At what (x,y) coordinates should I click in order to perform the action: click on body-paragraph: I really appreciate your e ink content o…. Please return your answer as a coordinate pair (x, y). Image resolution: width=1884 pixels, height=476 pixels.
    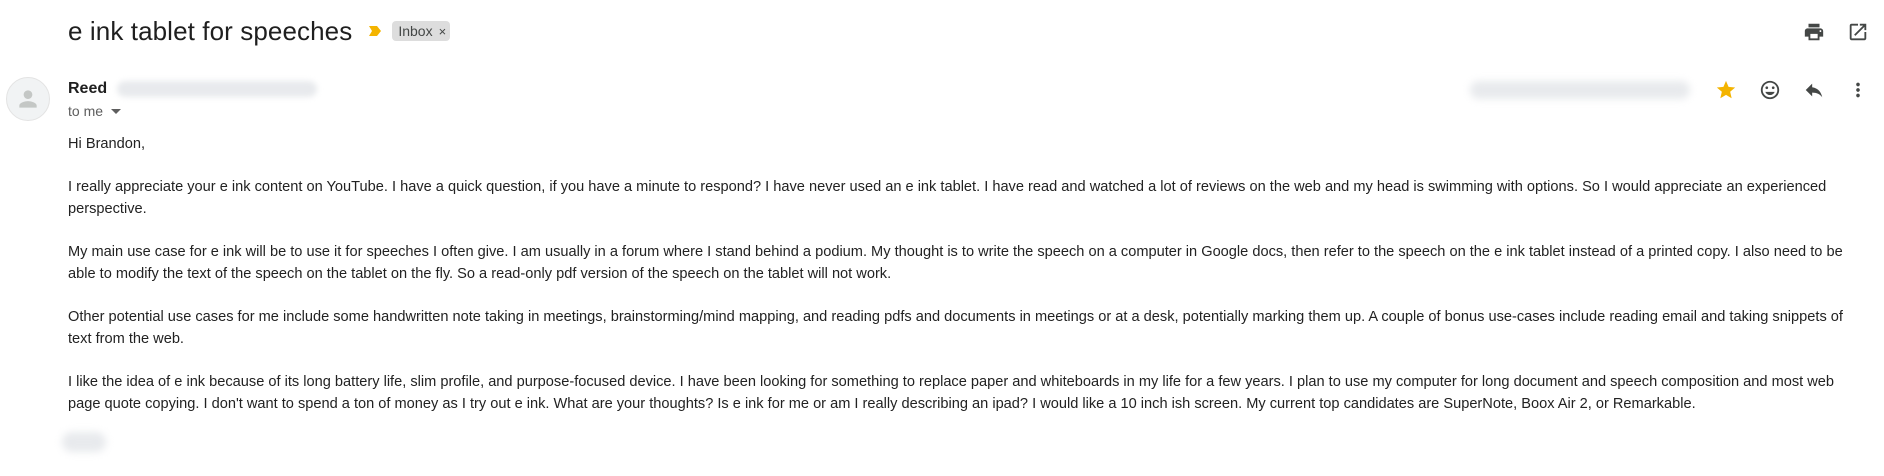
    Looking at the image, I should click on (947, 198).